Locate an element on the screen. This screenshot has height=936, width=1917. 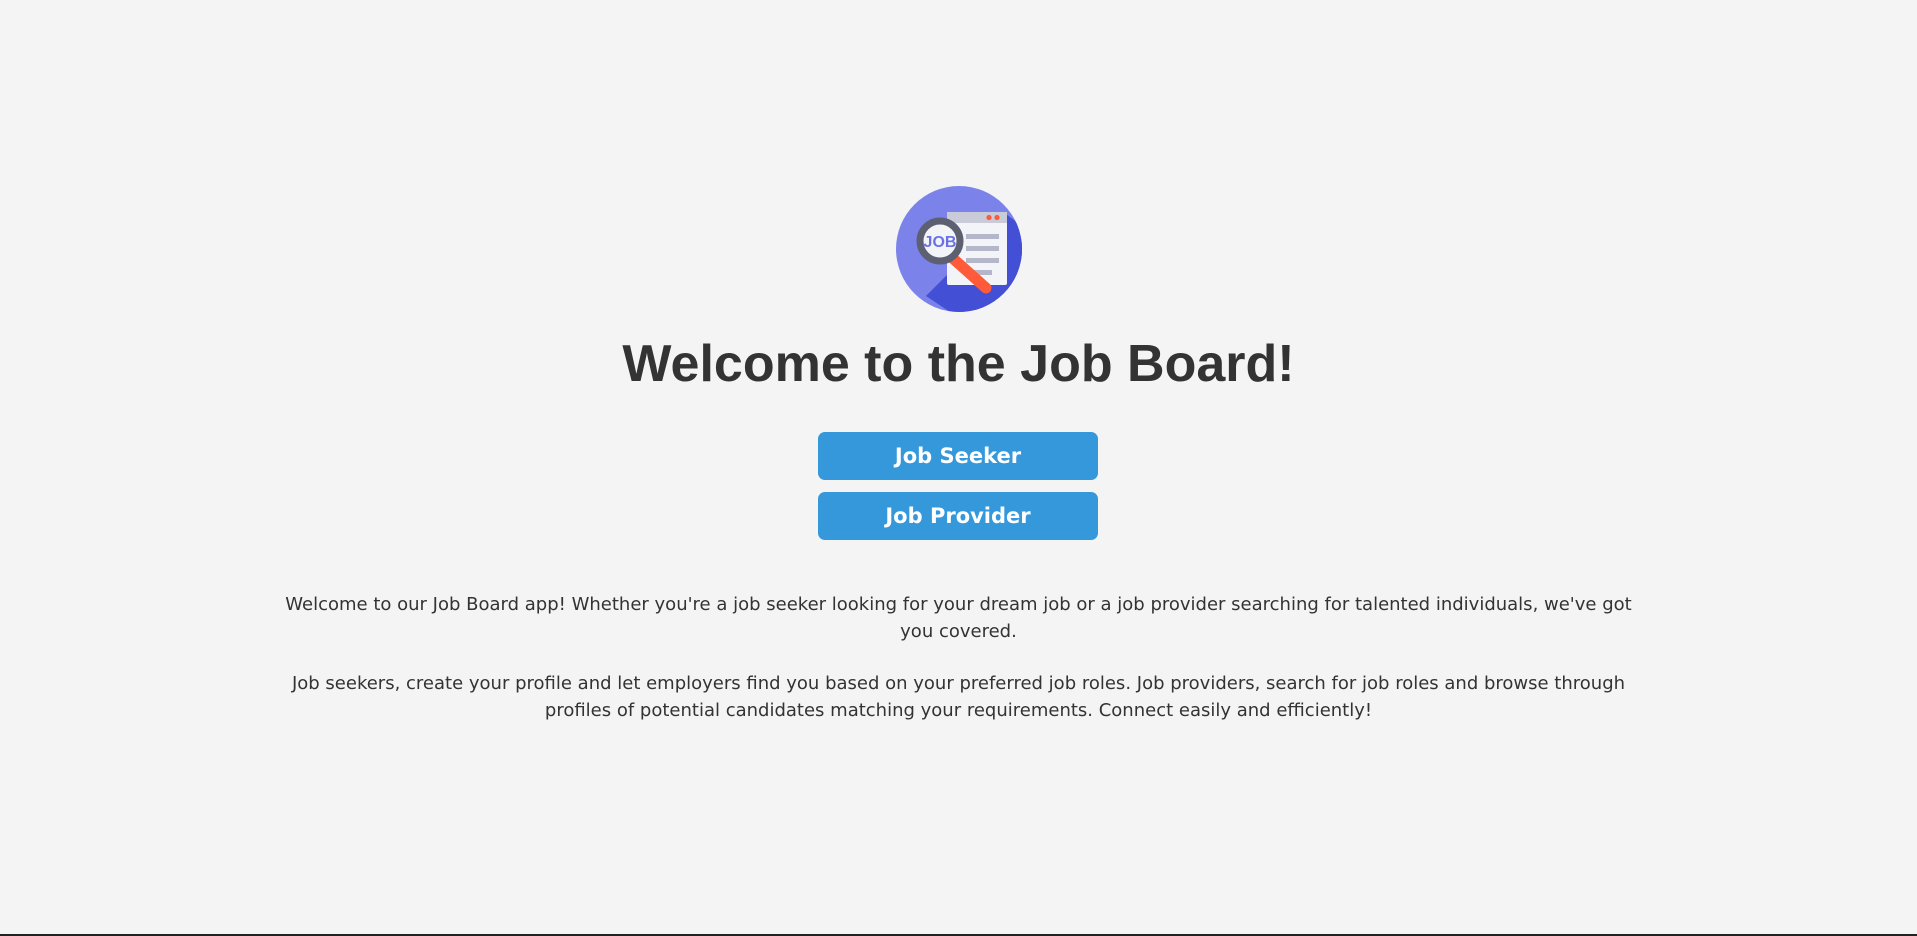
page-title: Welcome to the Job Board! is located at coordinates (958, 364).